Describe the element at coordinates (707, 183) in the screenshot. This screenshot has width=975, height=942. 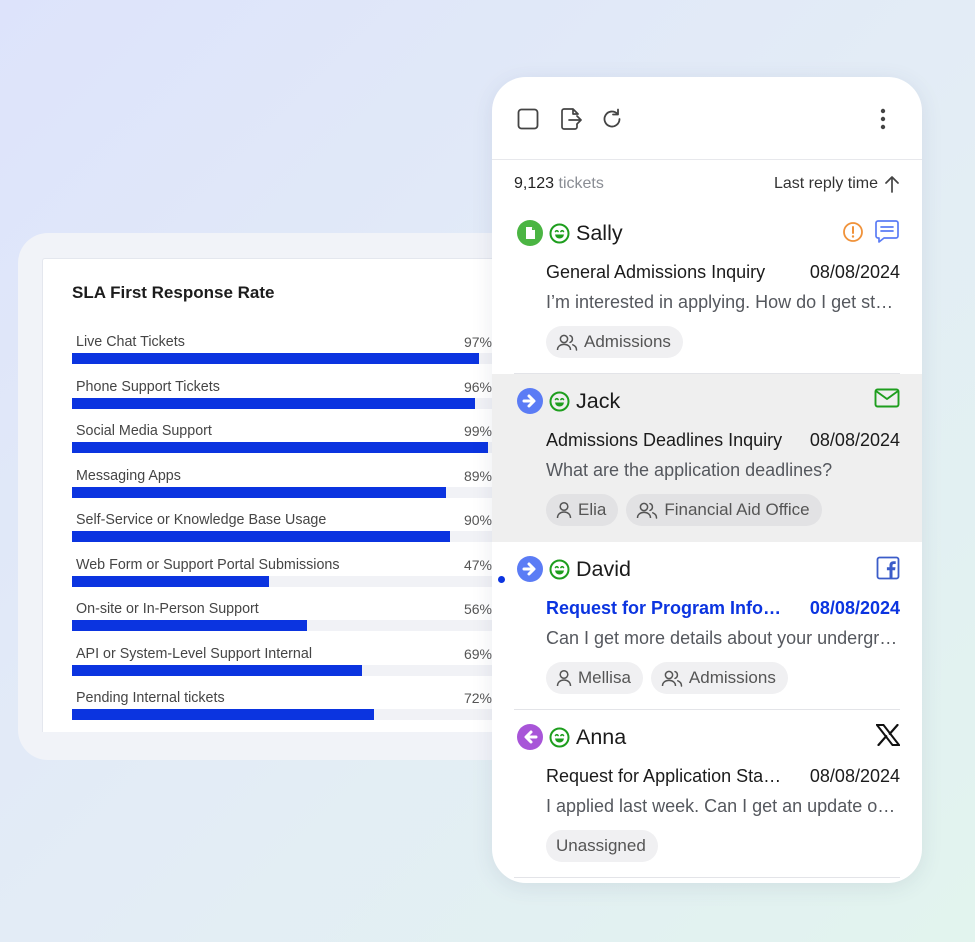
I see `list-header: 9,123 tickets Last reply time` at that location.